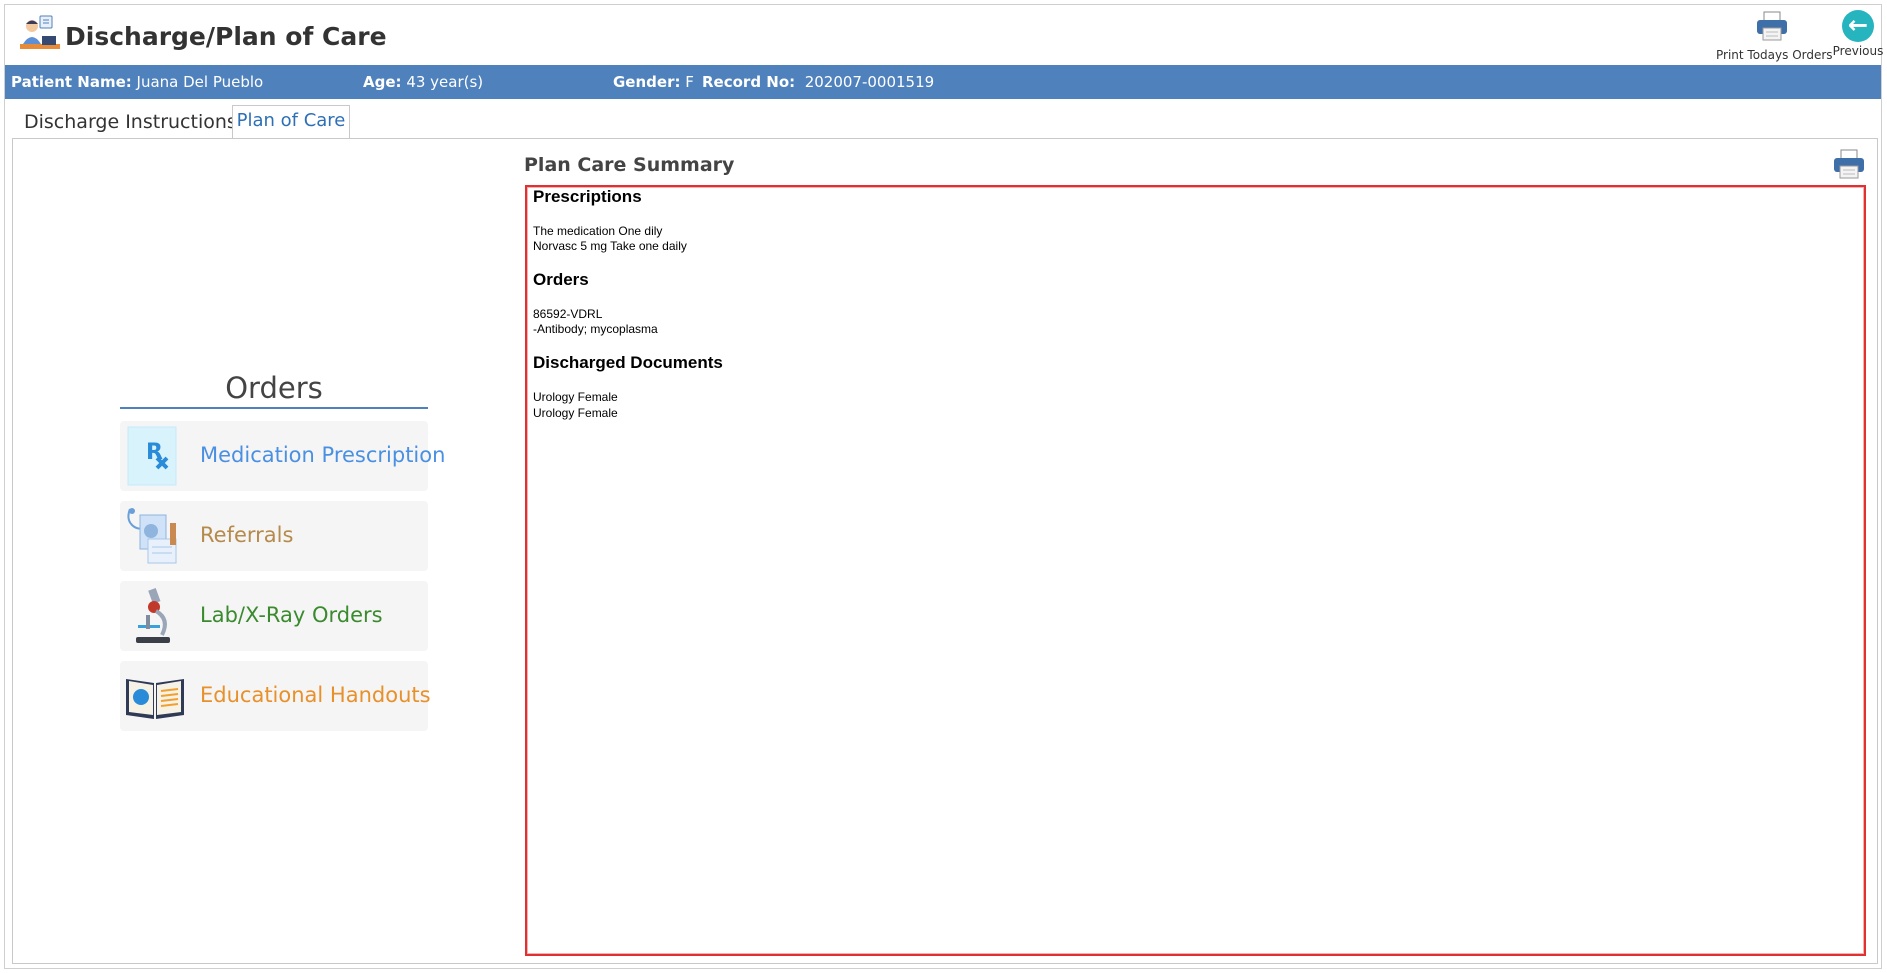 The height and width of the screenshot is (973, 1887). Describe the element at coordinates (1849, 165) in the screenshot. I see `print-summary-icon` at that location.